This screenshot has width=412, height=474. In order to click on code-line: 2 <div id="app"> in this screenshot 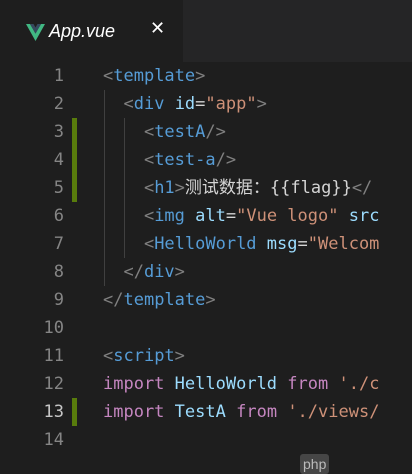, I will do `click(206, 104)`.